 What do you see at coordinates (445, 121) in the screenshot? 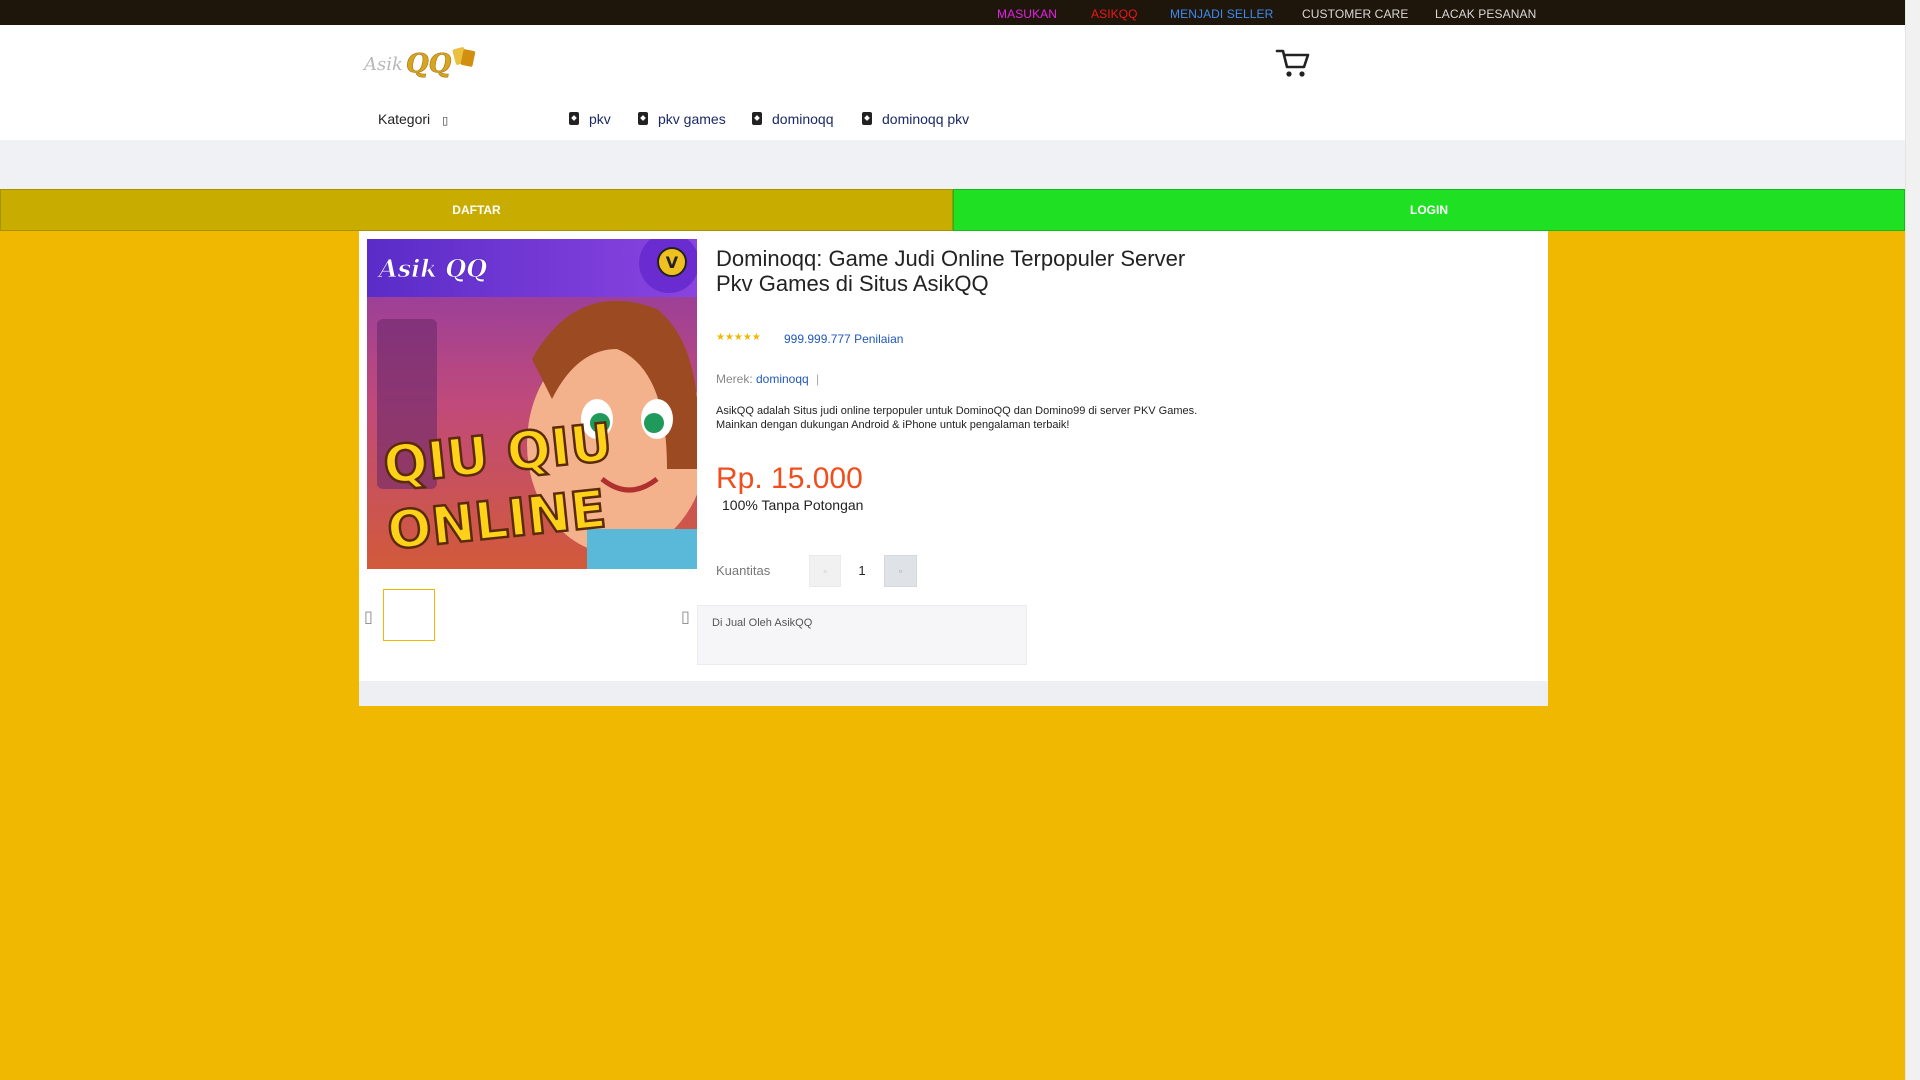
I see `chevron-down-icon: ▯` at bounding box center [445, 121].